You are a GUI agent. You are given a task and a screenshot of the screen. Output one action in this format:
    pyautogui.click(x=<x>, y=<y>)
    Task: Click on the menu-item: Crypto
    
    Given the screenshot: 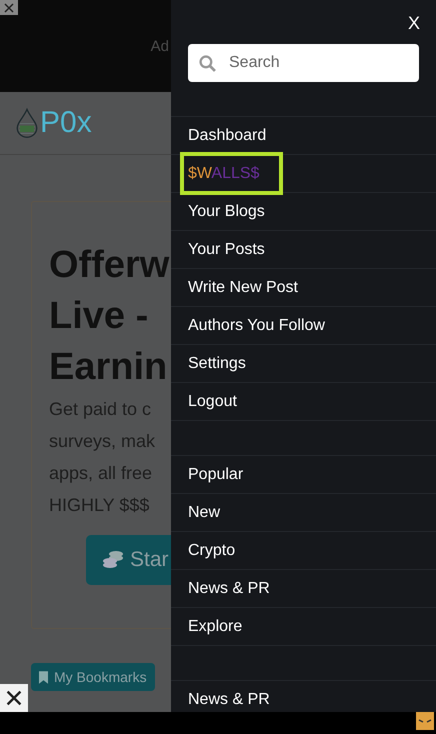 What is the action you would take?
    pyautogui.click(x=212, y=550)
    